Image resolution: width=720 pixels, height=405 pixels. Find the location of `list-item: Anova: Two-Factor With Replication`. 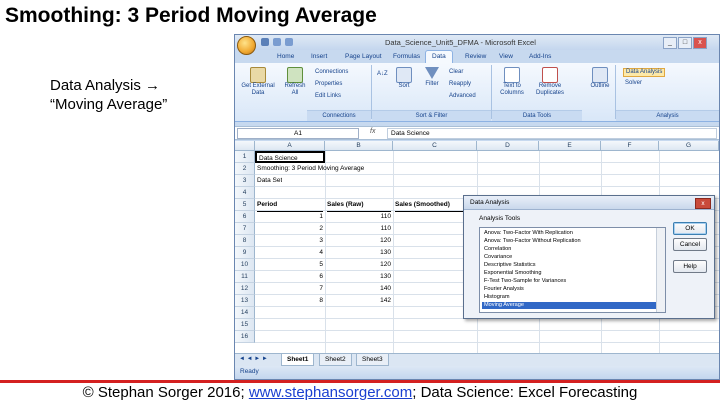

list-item: Anova: Two-Factor With Replication is located at coordinates (569, 233).